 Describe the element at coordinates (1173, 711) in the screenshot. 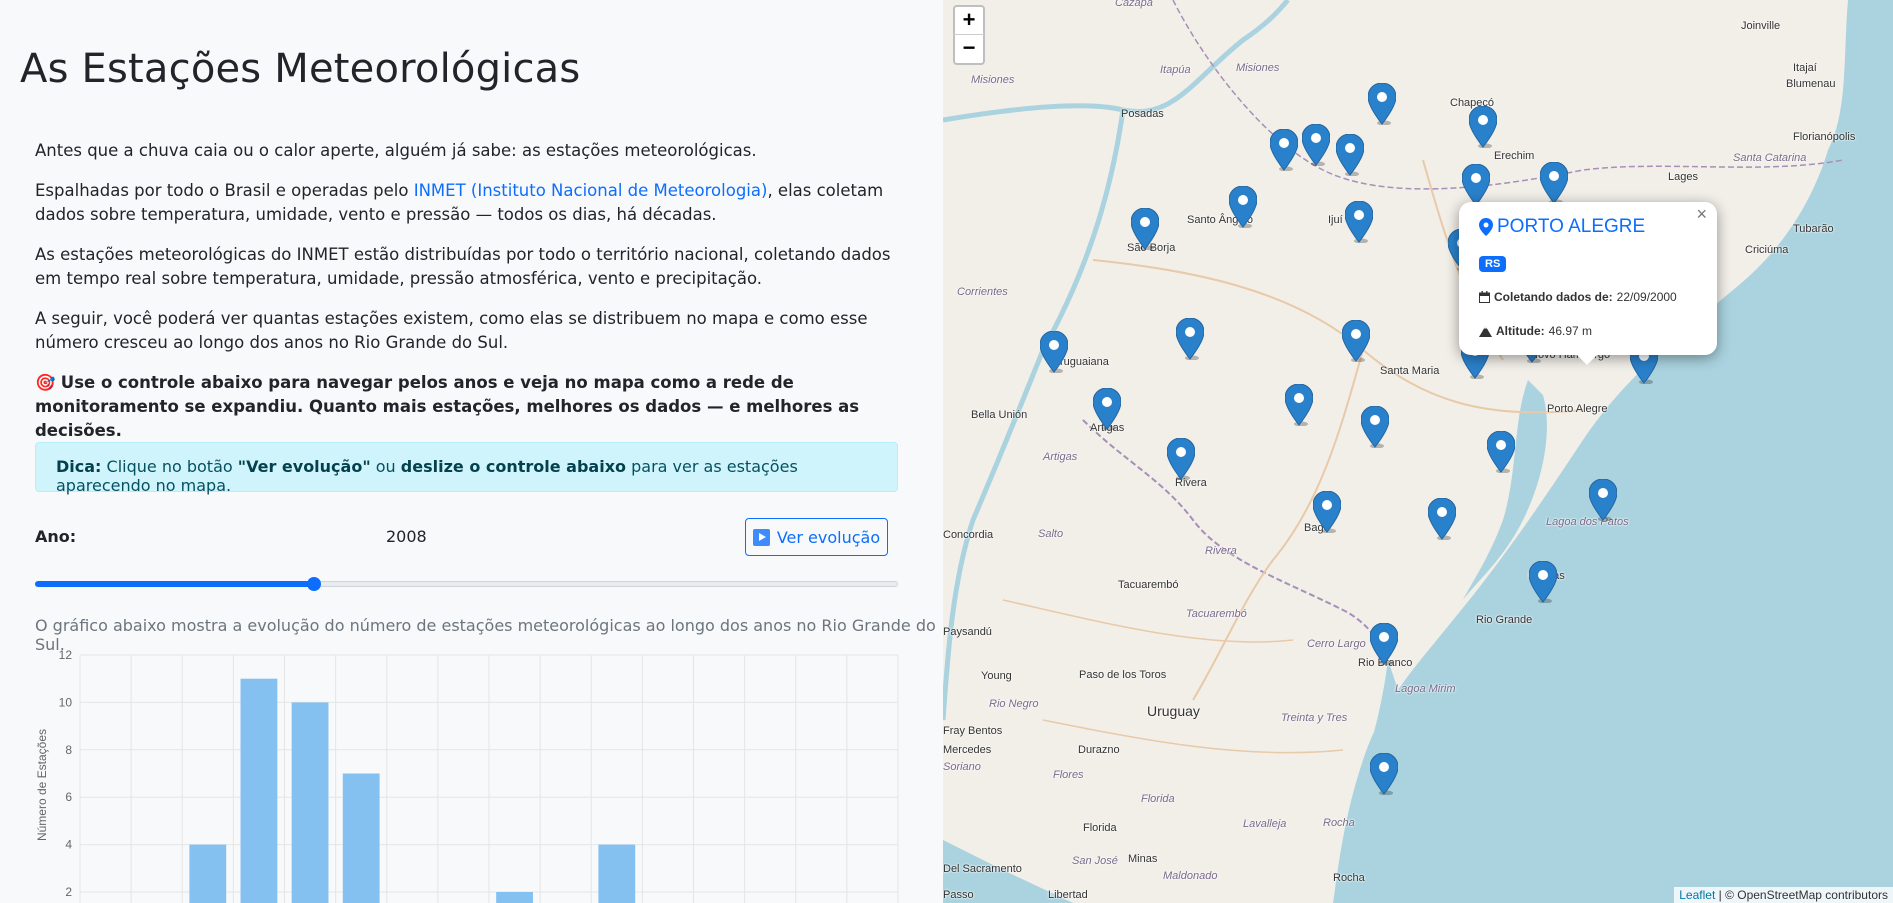

I see `map-place-label: Uruguay` at that location.